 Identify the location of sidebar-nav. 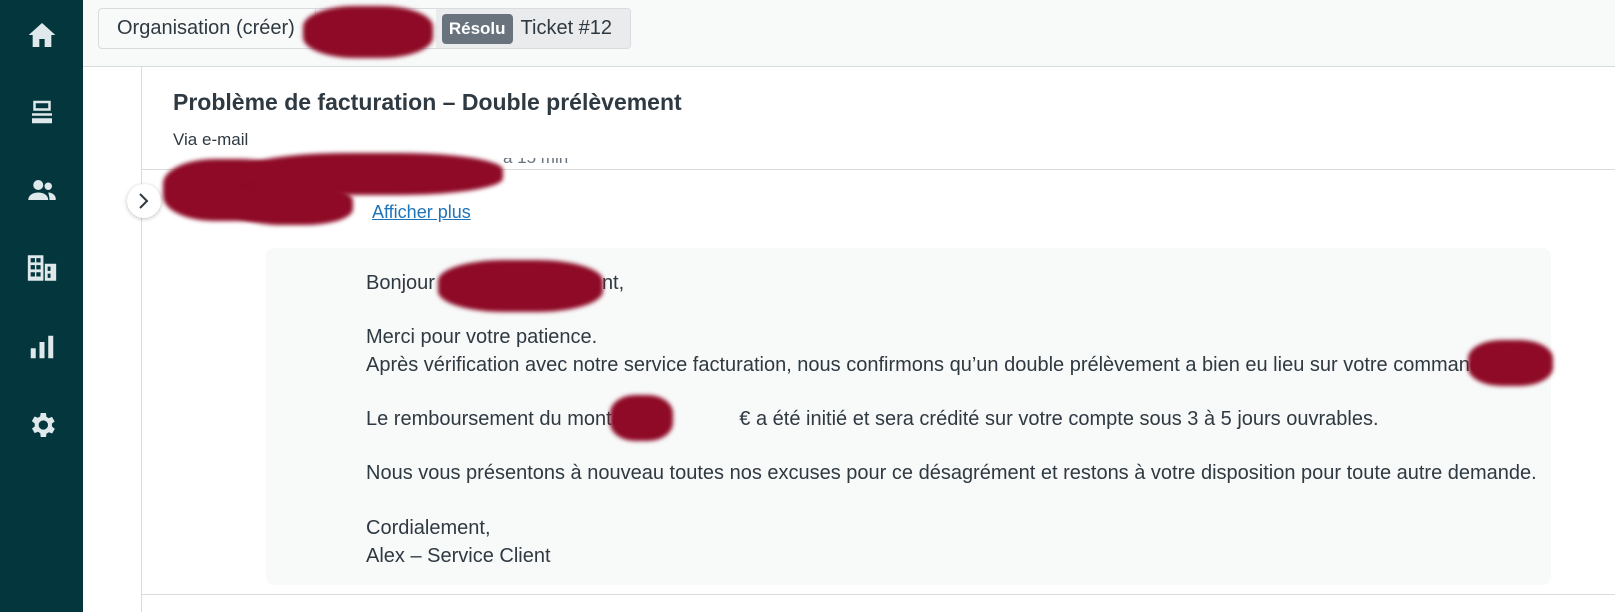
(41, 306).